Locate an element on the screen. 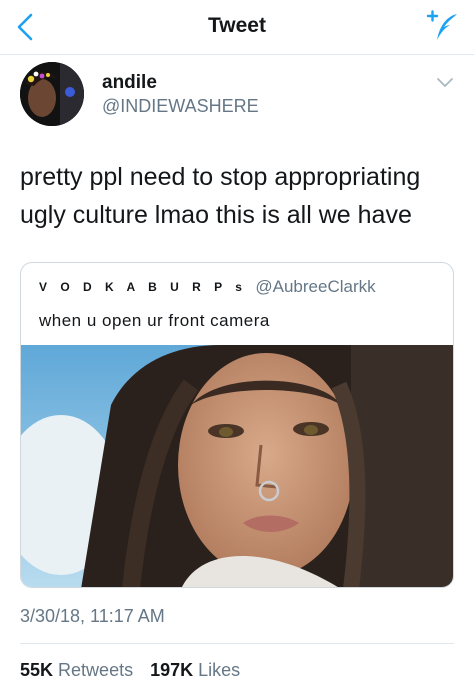 This screenshot has width=474, height=696. tweet-options-button is located at coordinates (445, 82).